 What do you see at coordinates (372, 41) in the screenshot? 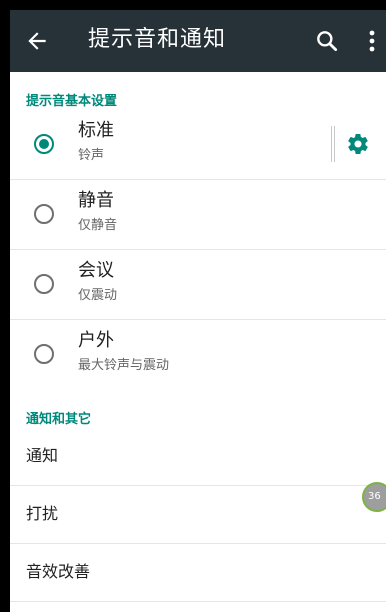
I see `more-vert-icon` at bounding box center [372, 41].